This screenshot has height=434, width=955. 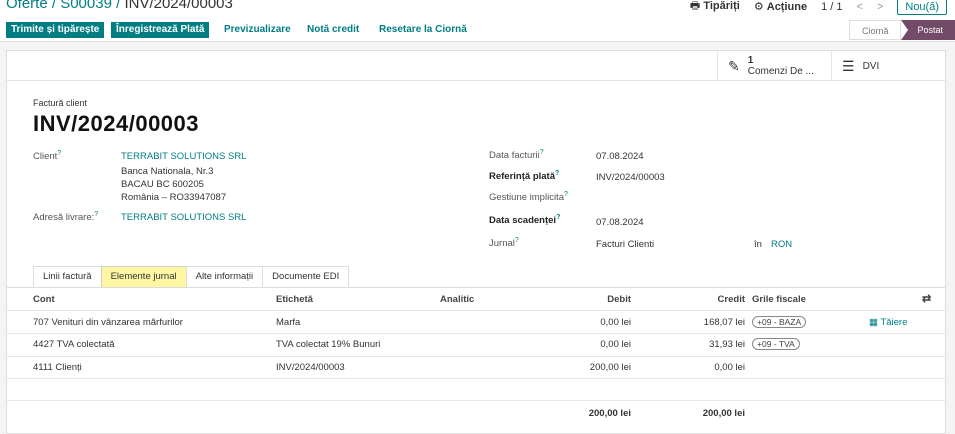 What do you see at coordinates (873, 322) in the screenshot?
I see `calendar-icon: ▦` at bounding box center [873, 322].